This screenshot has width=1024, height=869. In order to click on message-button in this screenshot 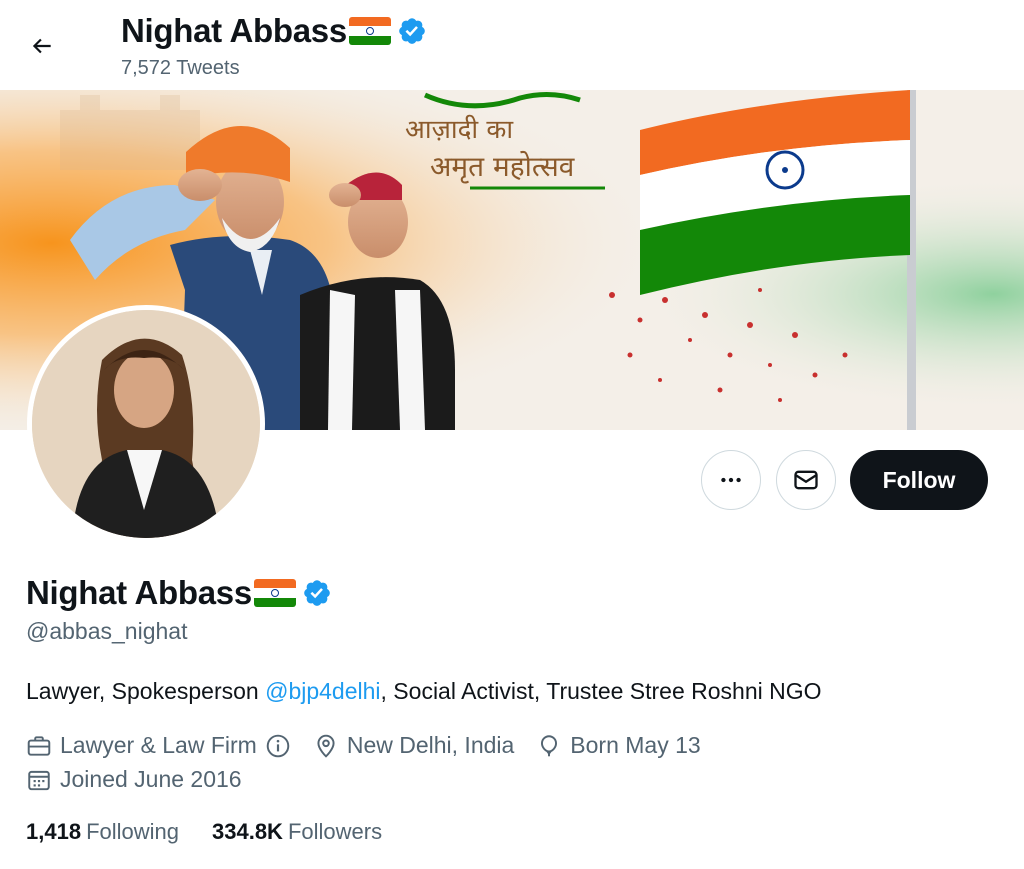, I will do `click(806, 480)`.